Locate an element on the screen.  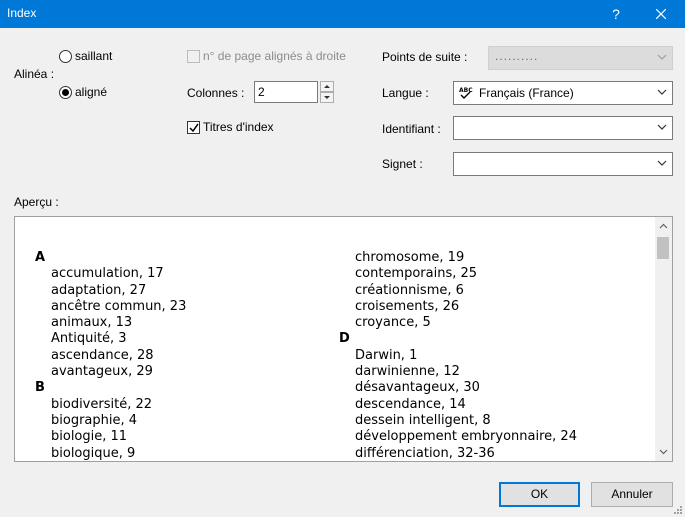
close-icon is located at coordinates (661, 14).